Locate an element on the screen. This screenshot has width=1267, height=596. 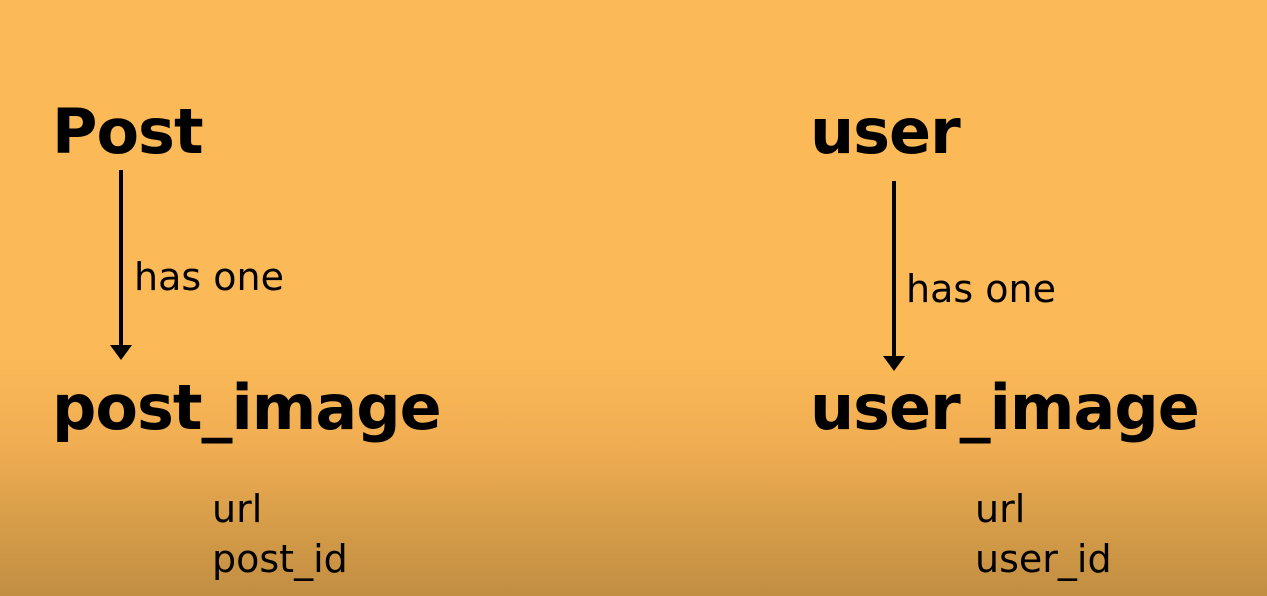
field-url-right: url is located at coordinates (1000, 509).